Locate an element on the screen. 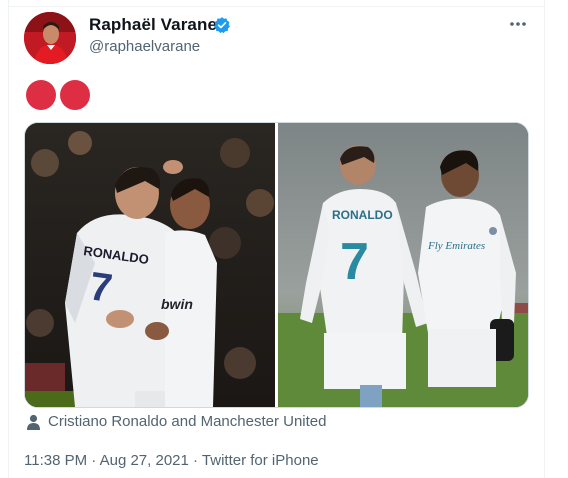 The width and height of the screenshot is (568, 478). jersey-name-right: RONALDO is located at coordinates (362, 215).